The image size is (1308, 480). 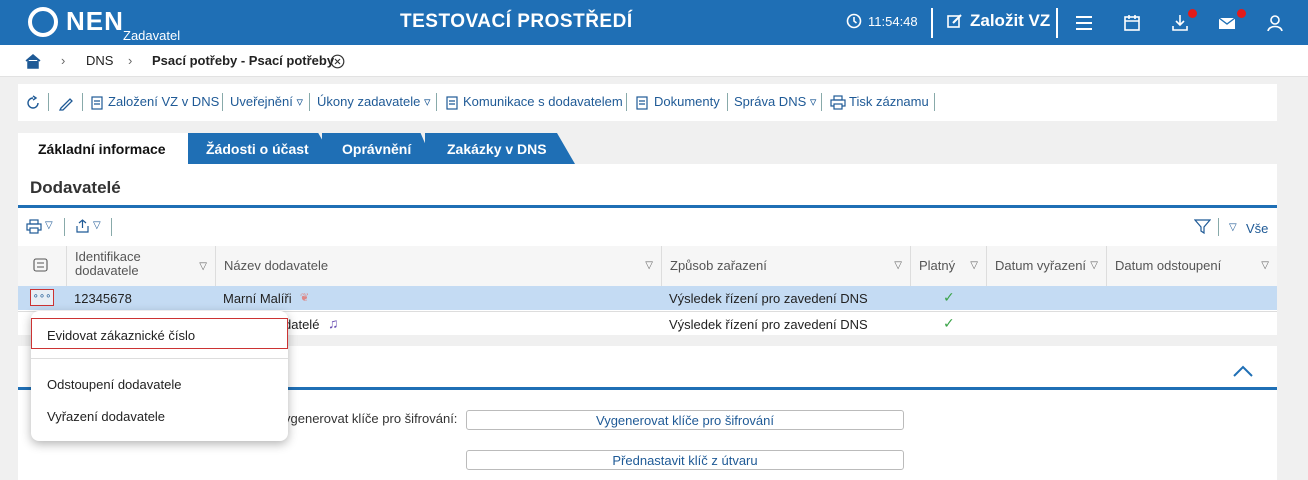 What do you see at coordinates (1227, 23) in the screenshot?
I see `mail-icon` at bounding box center [1227, 23].